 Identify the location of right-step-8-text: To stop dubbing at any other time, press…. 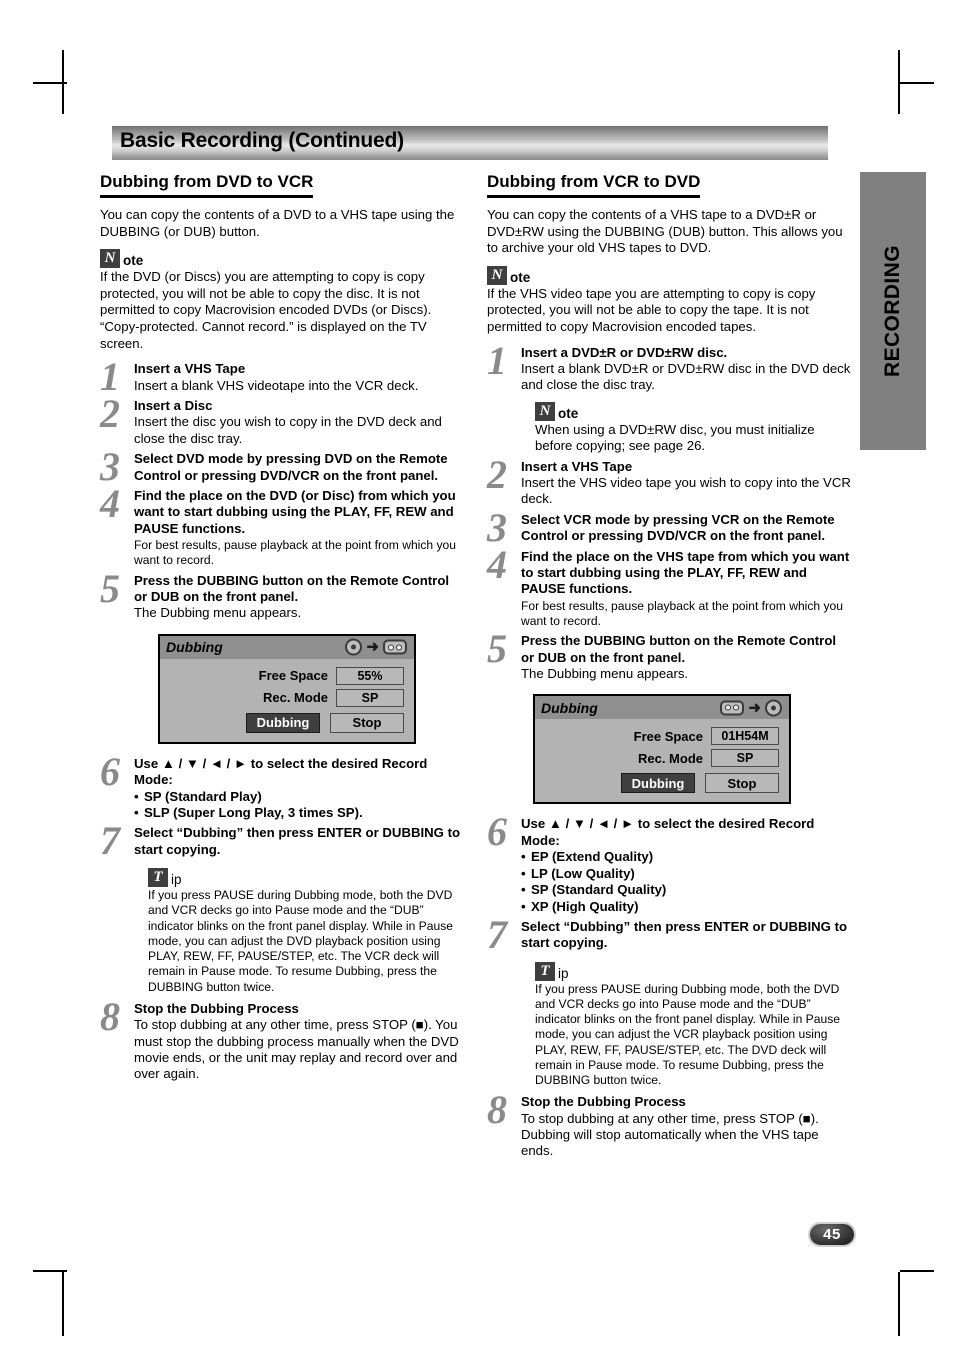
(670, 1134).